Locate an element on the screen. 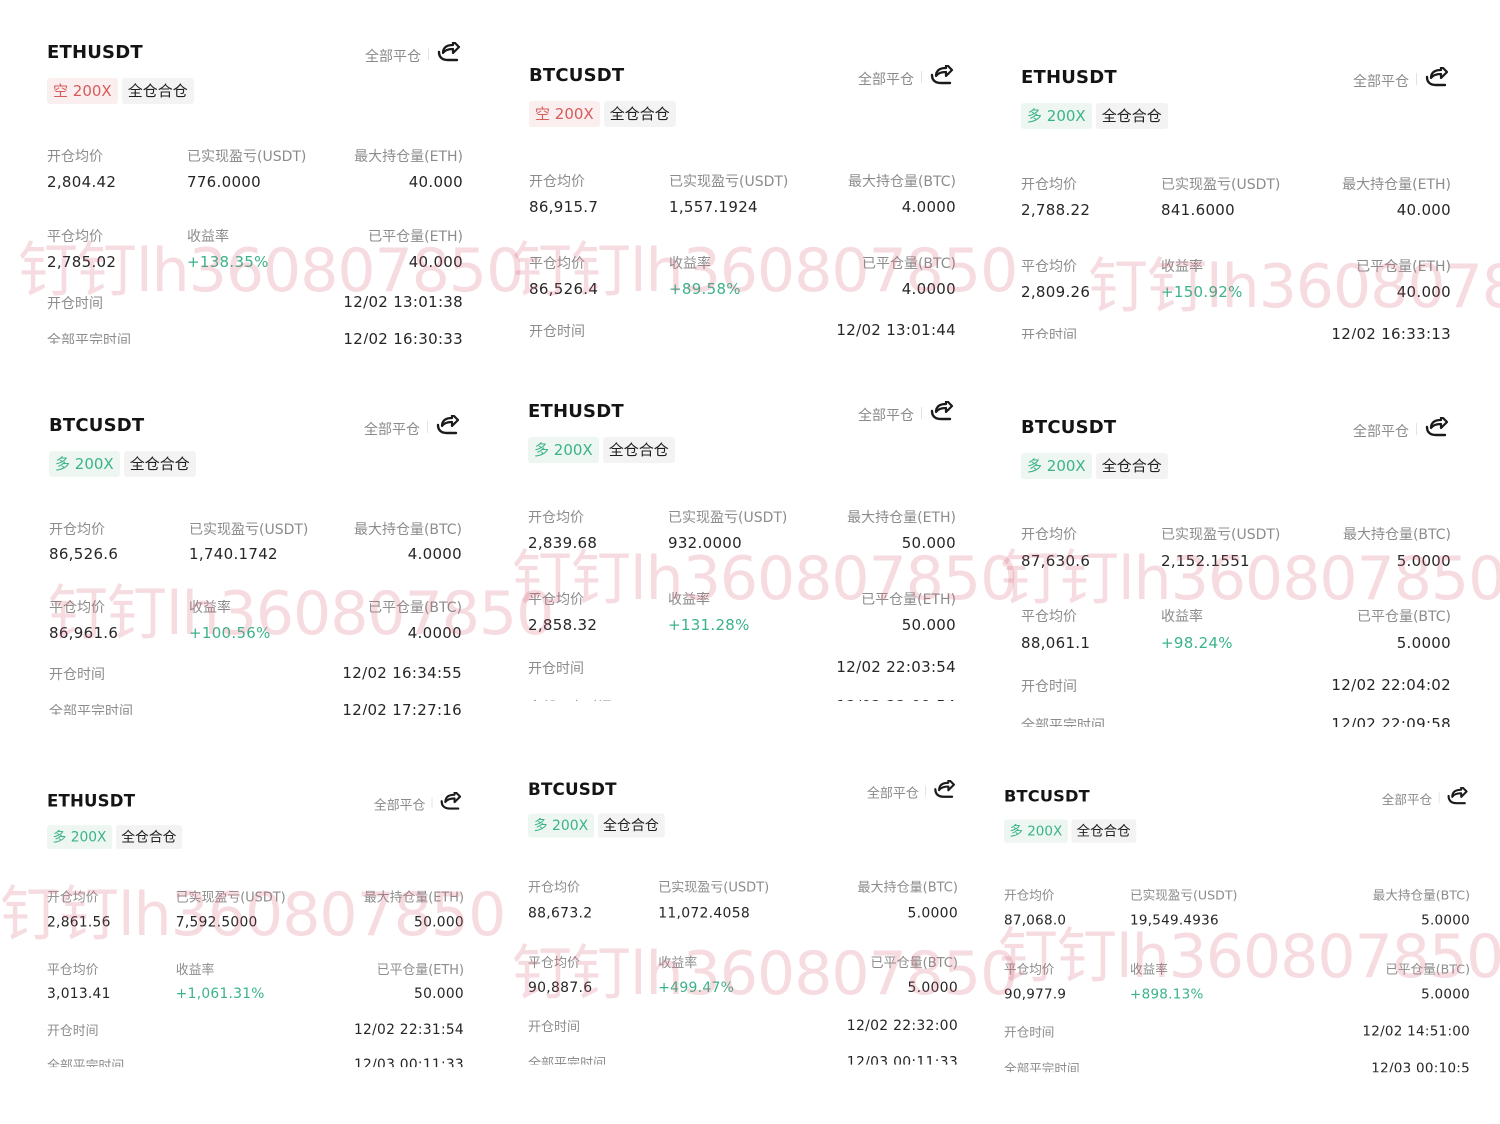 The image size is (1500, 1124). open-avg-value: 2,861.56 is located at coordinates (79, 921).